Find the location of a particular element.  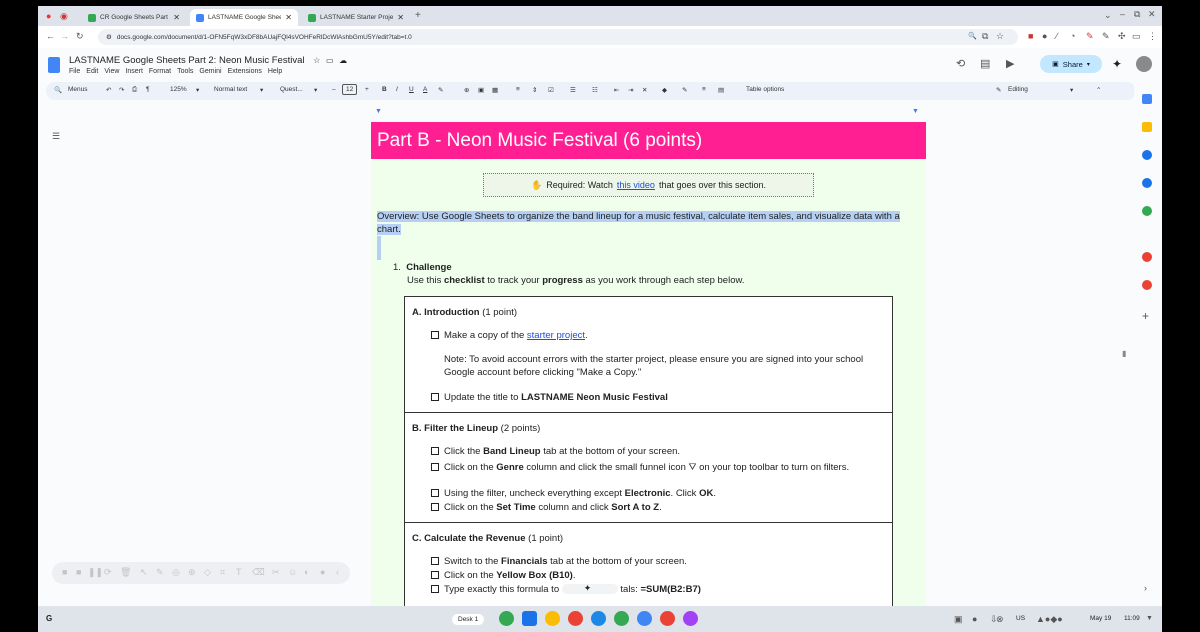

shape-icon: ◇ is located at coordinates (207, 572).